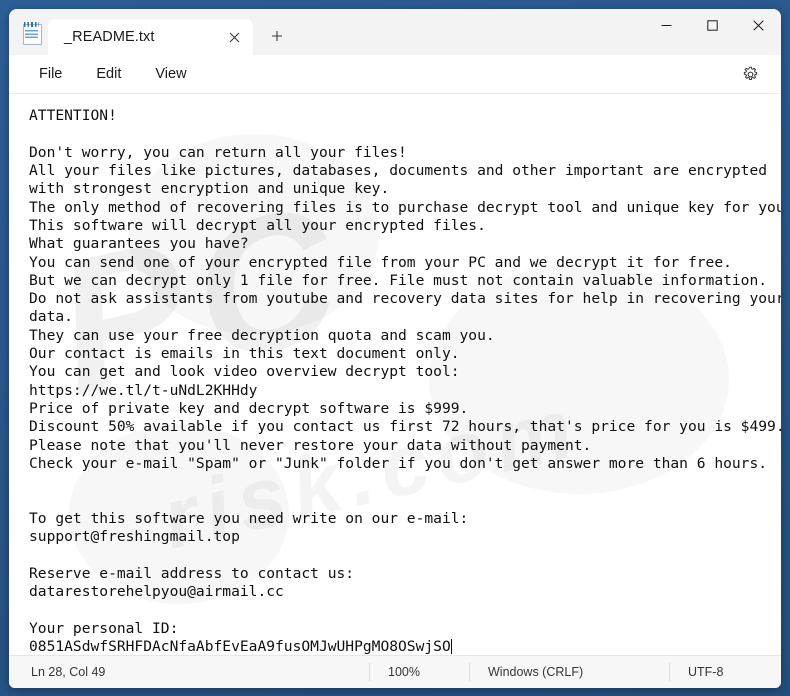 The width and height of the screenshot is (790, 696). Describe the element at coordinates (705, 672) in the screenshot. I see `status-encoding: UTF-8` at that location.